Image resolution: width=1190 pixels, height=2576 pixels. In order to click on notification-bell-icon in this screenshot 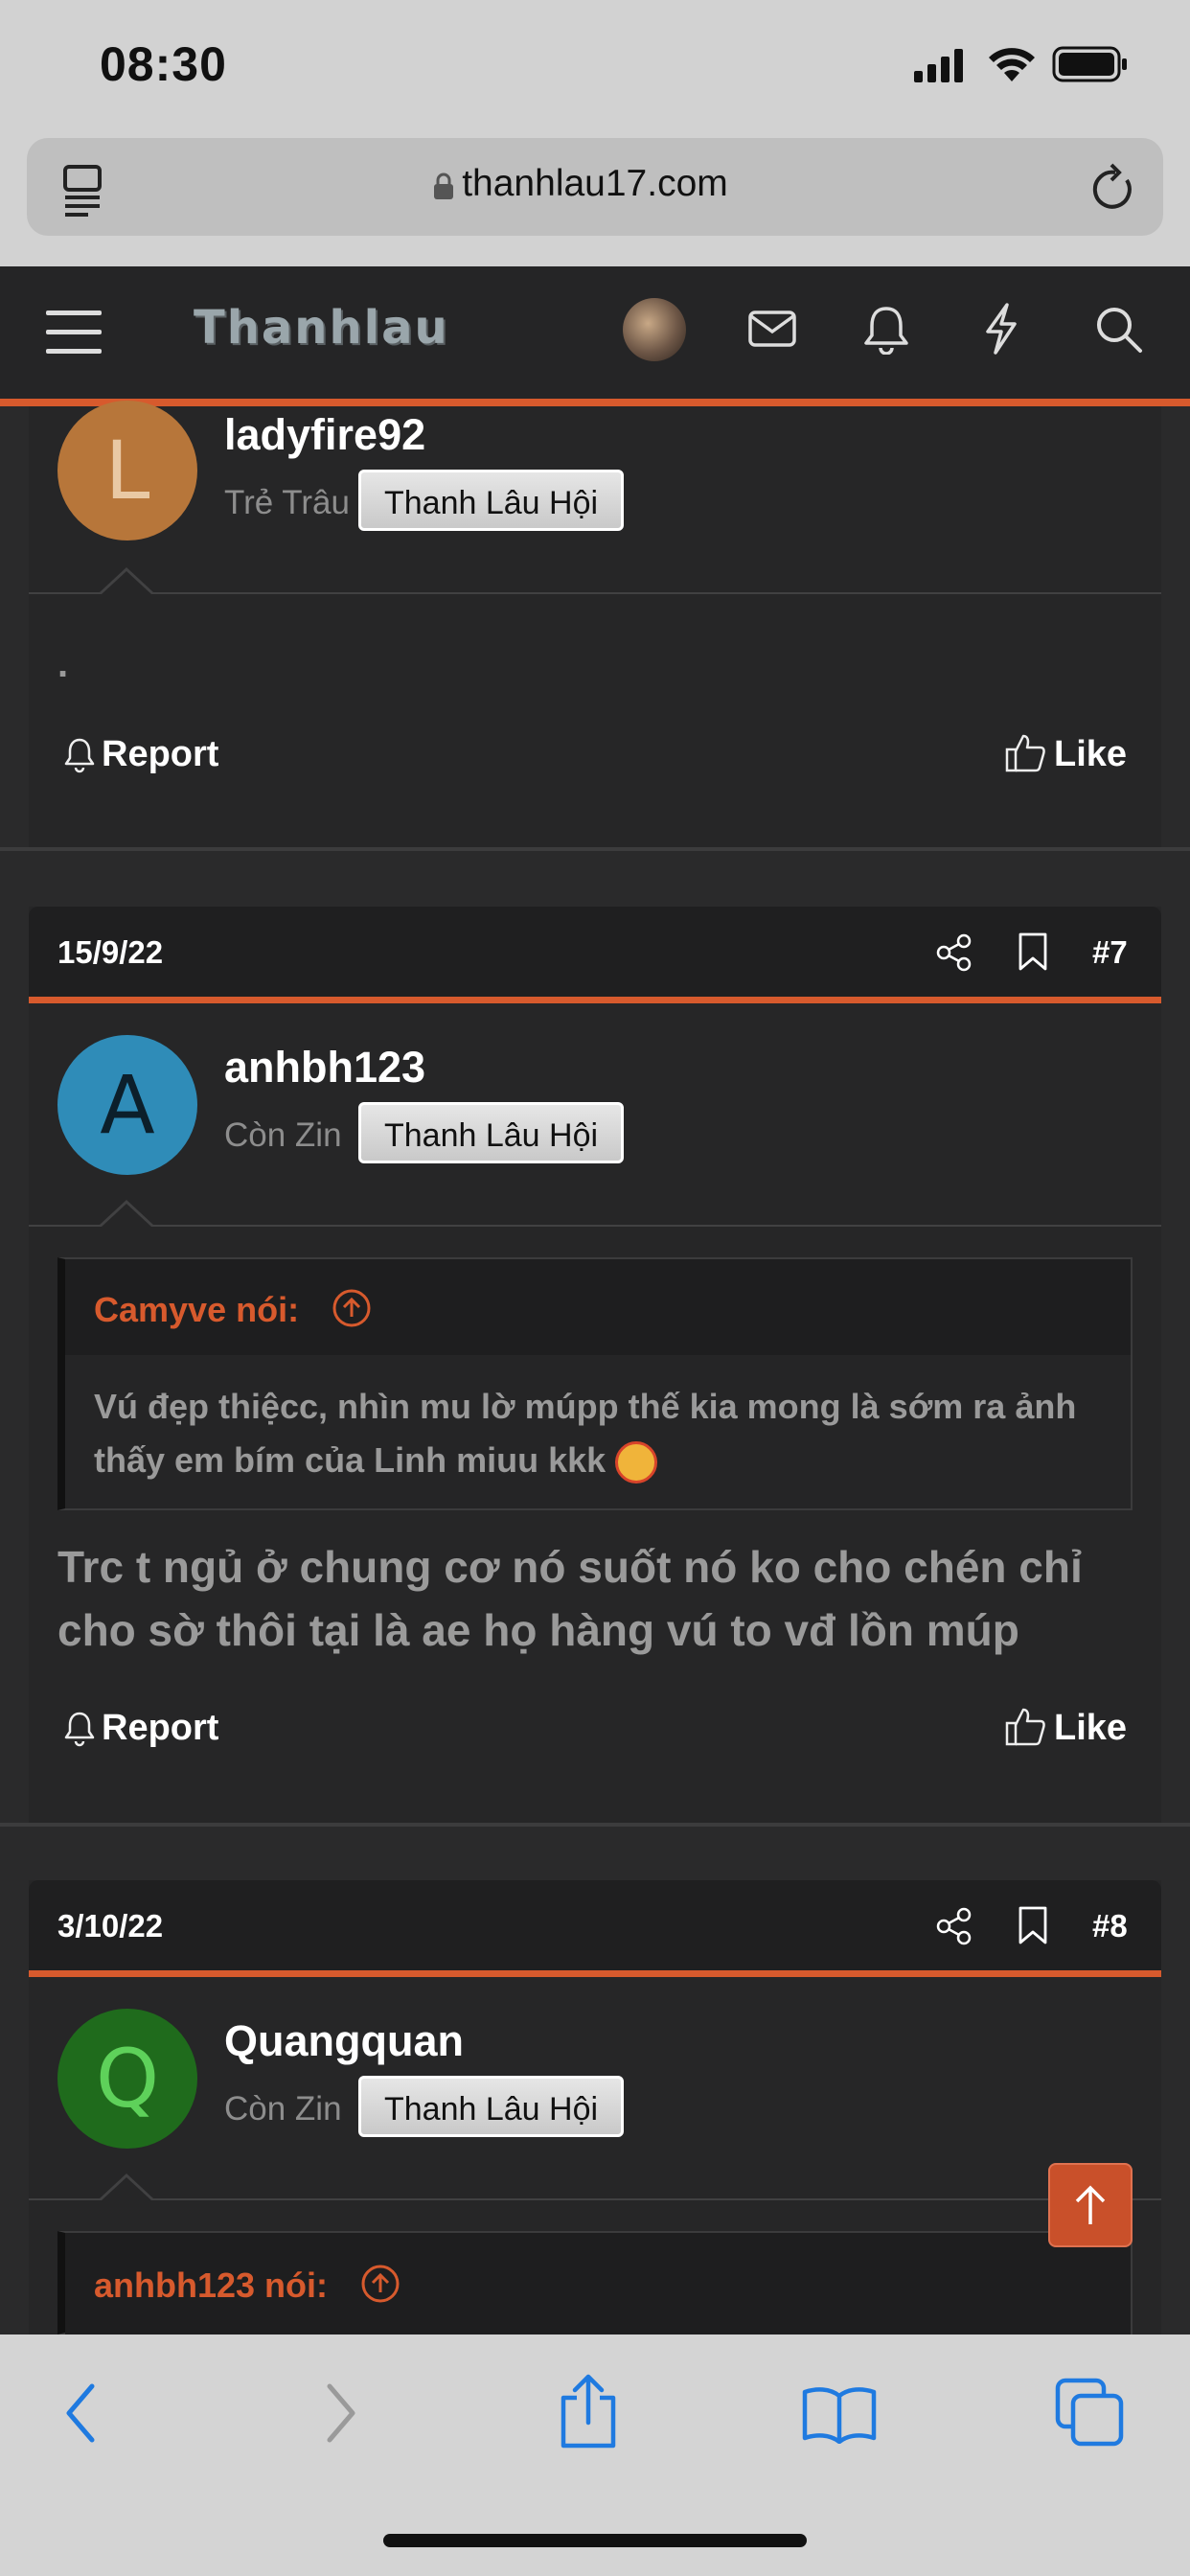, I will do `click(886, 332)`.